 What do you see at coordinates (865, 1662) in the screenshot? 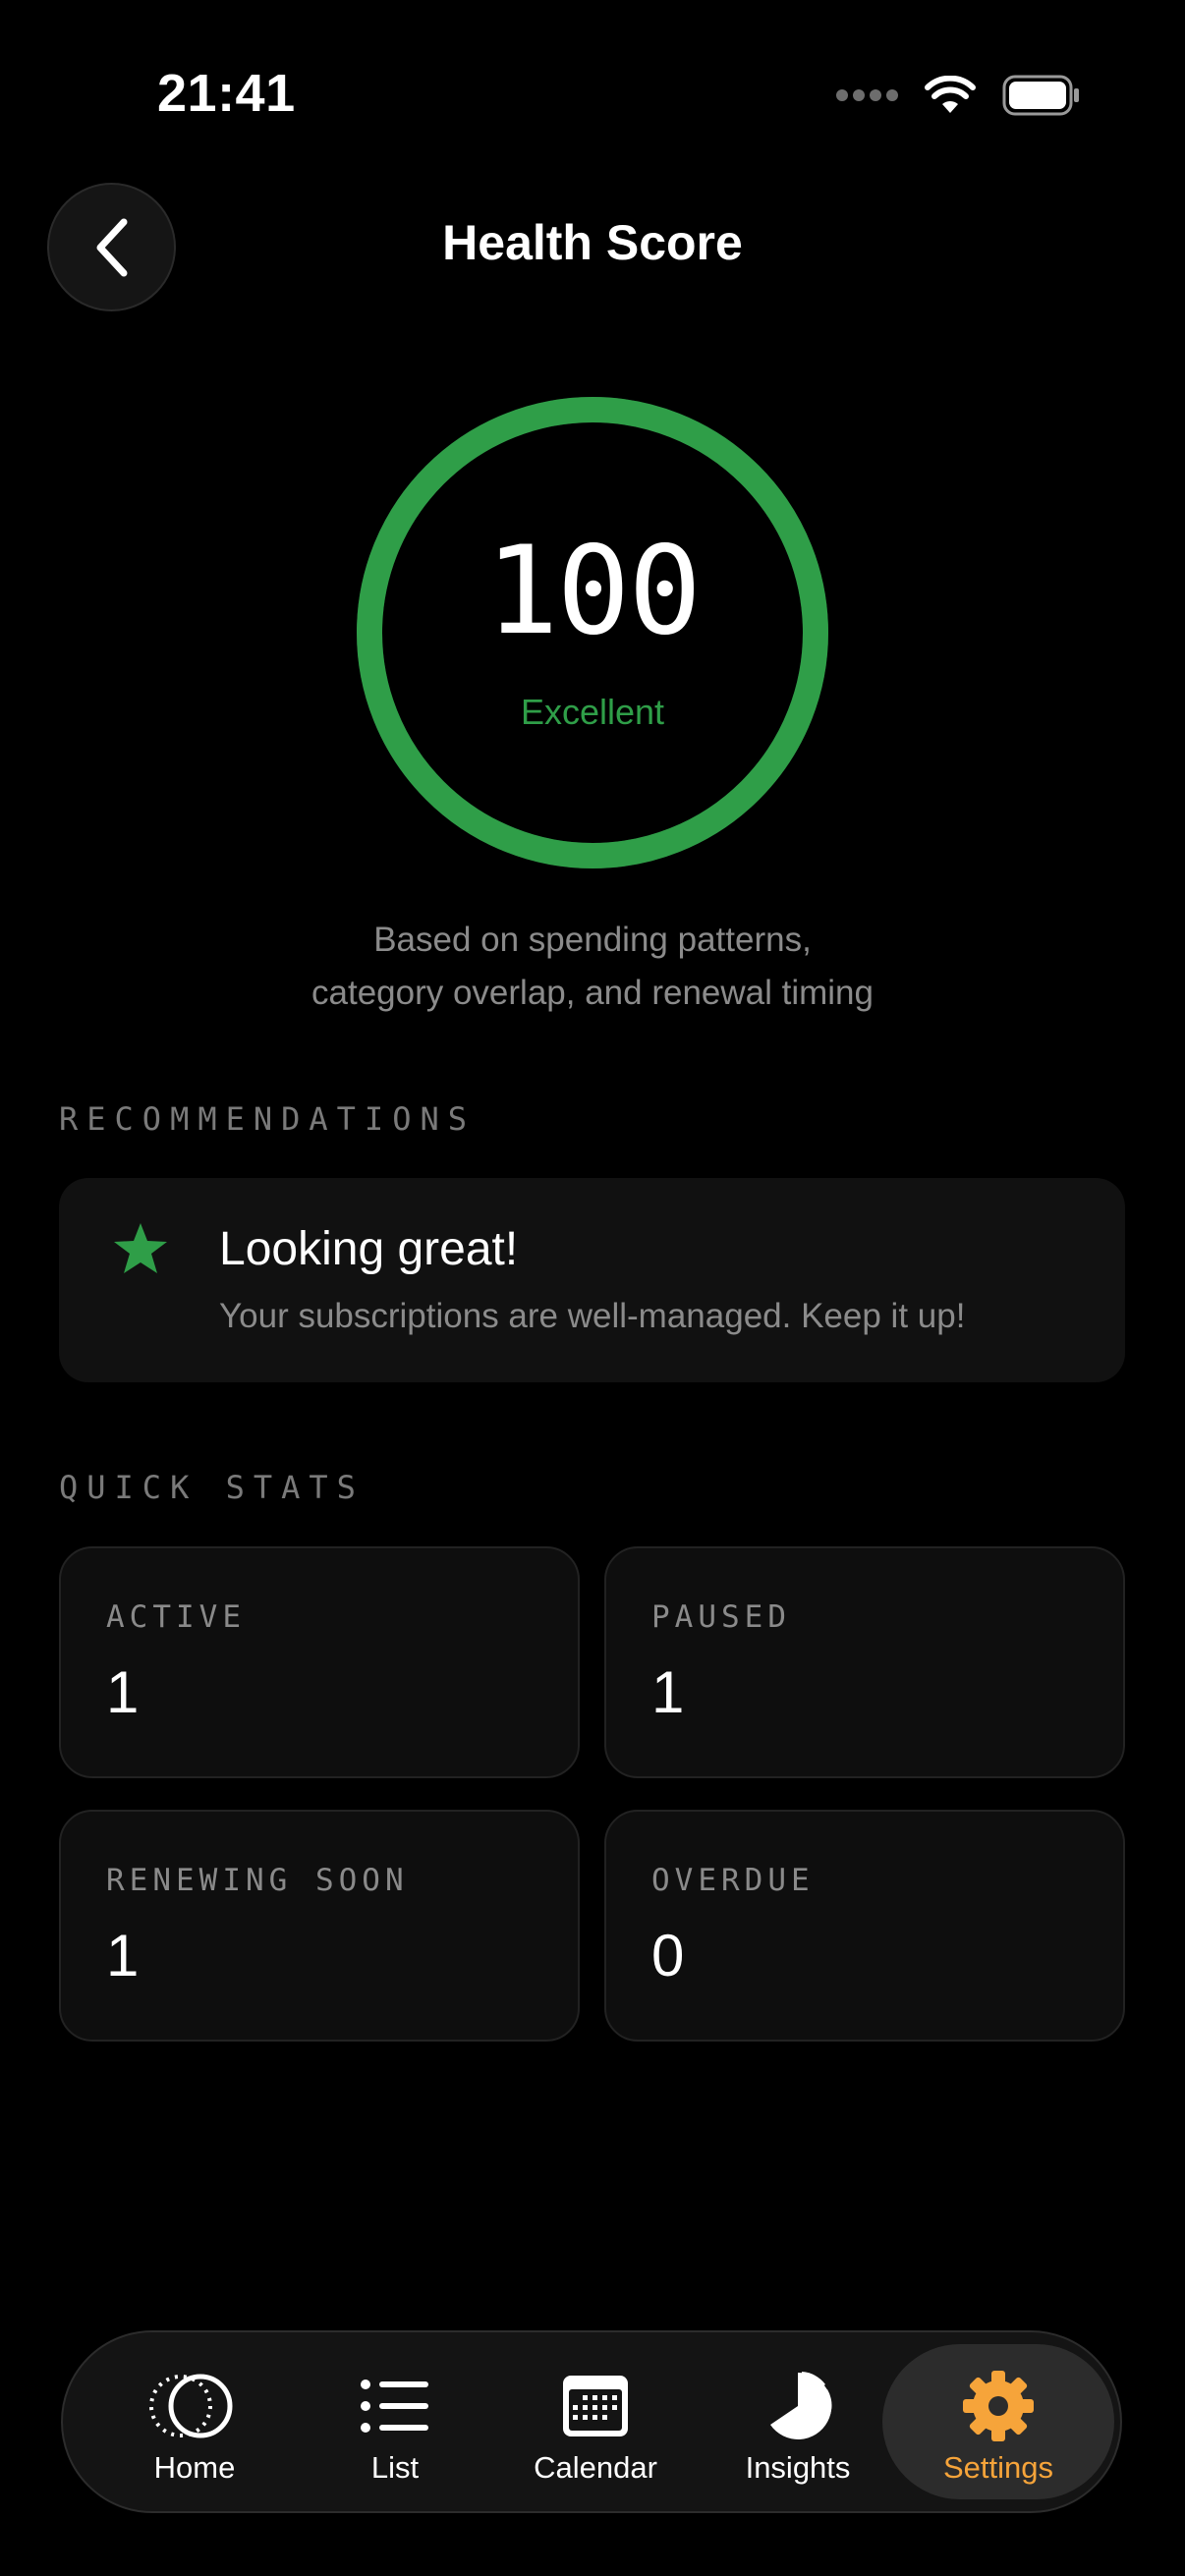
I see `stat-card-paused: PAUSED 1` at bounding box center [865, 1662].